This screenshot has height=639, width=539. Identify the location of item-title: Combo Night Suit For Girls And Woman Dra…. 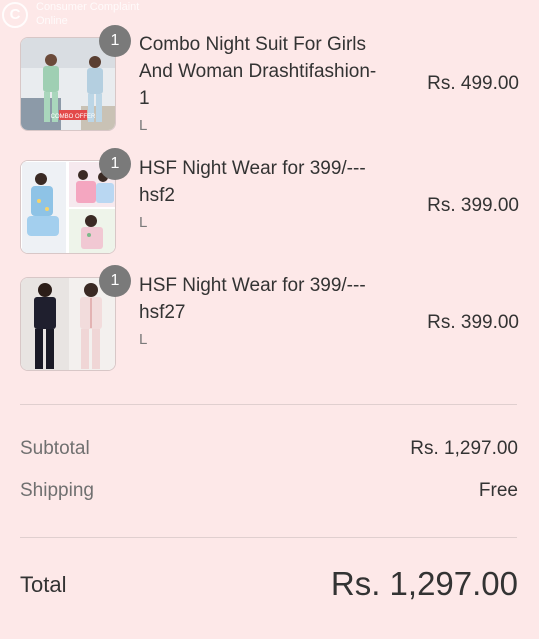
(258, 71).